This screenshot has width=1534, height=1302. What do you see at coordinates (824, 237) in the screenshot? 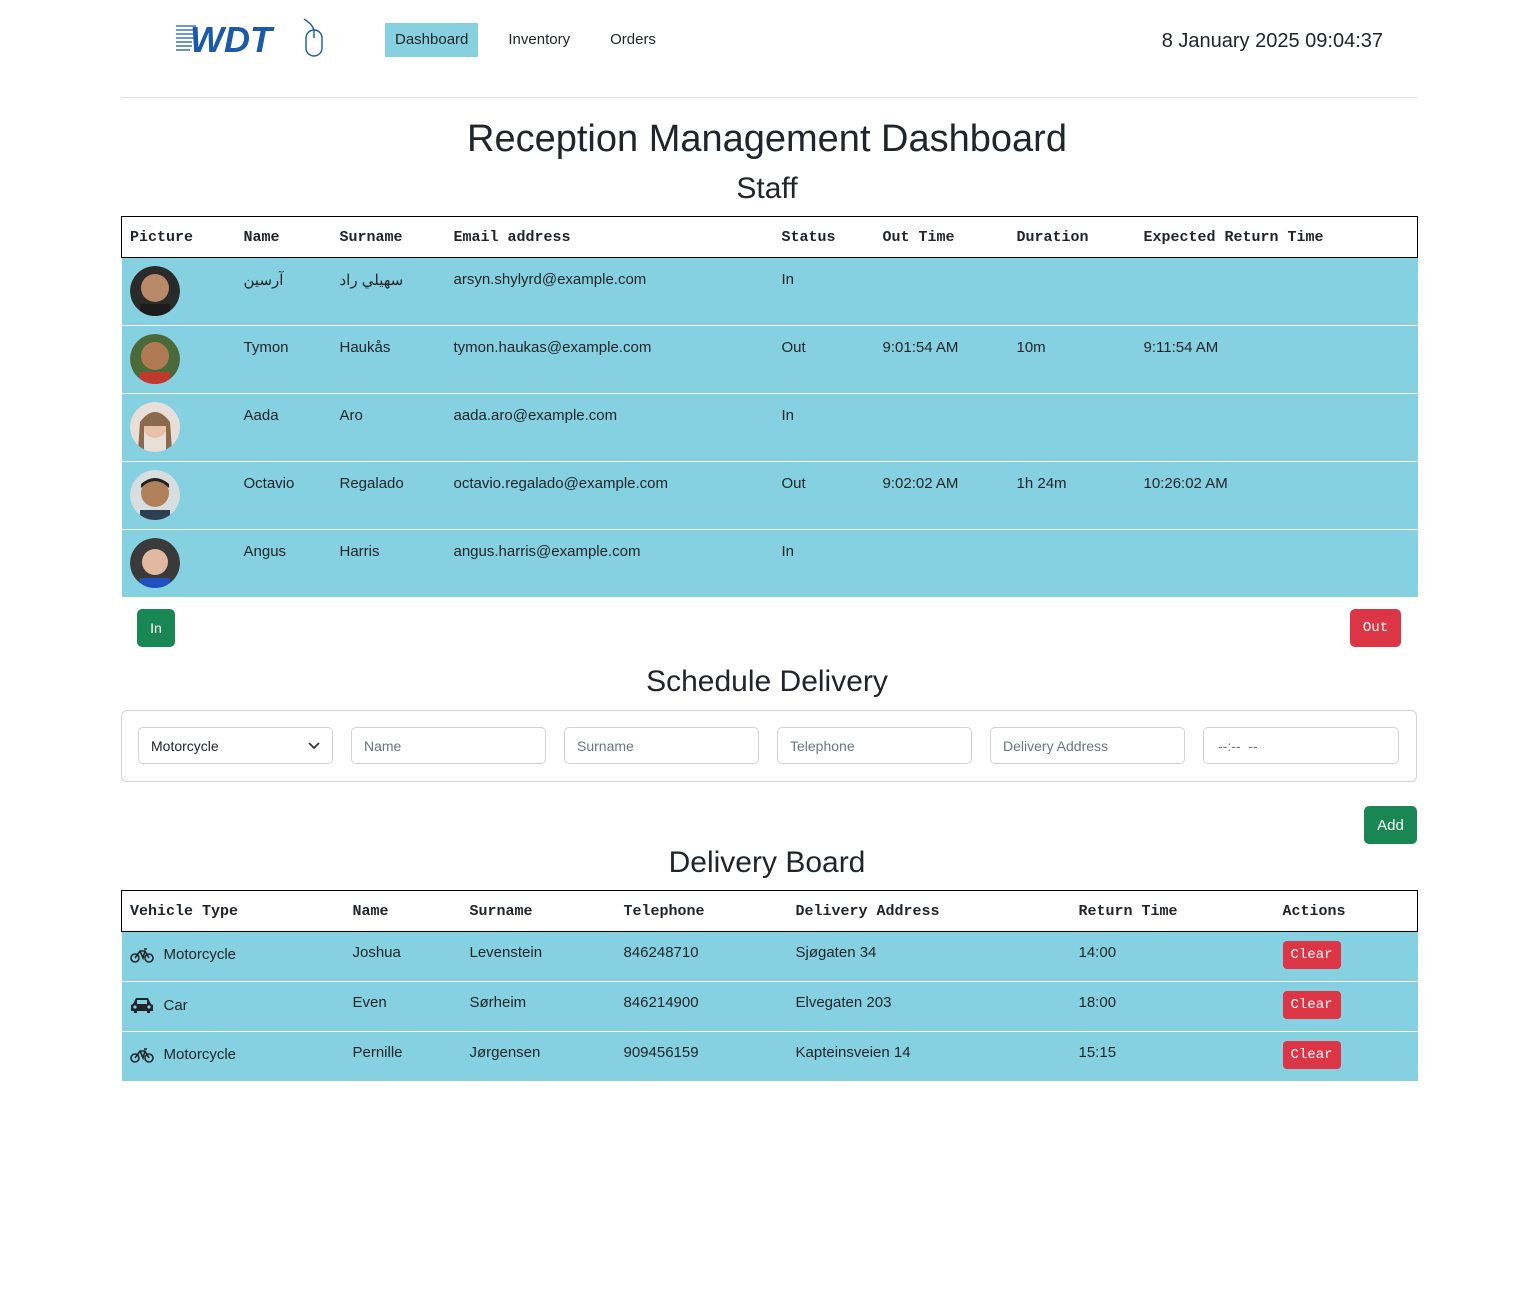
I see `col-status: Status` at bounding box center [824, 237].